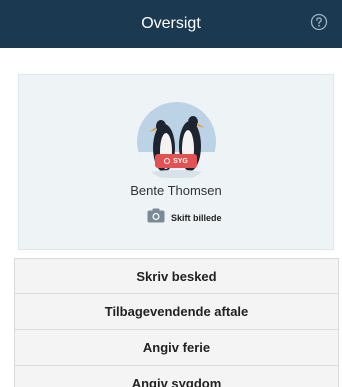  Describe the element at coordinates (319, 22) in the screenshot. I see `help-icon` at that location.